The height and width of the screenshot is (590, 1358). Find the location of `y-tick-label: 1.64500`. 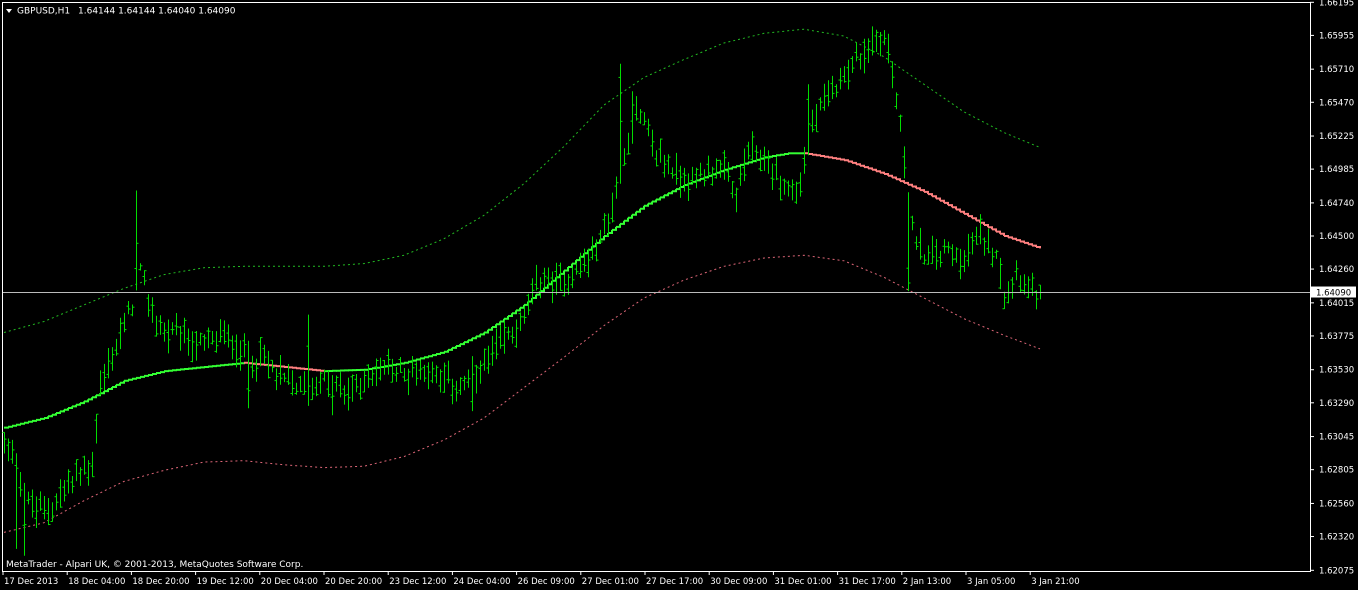

y-tick-label: 1.64500 is located at coordinates (1336, 237).